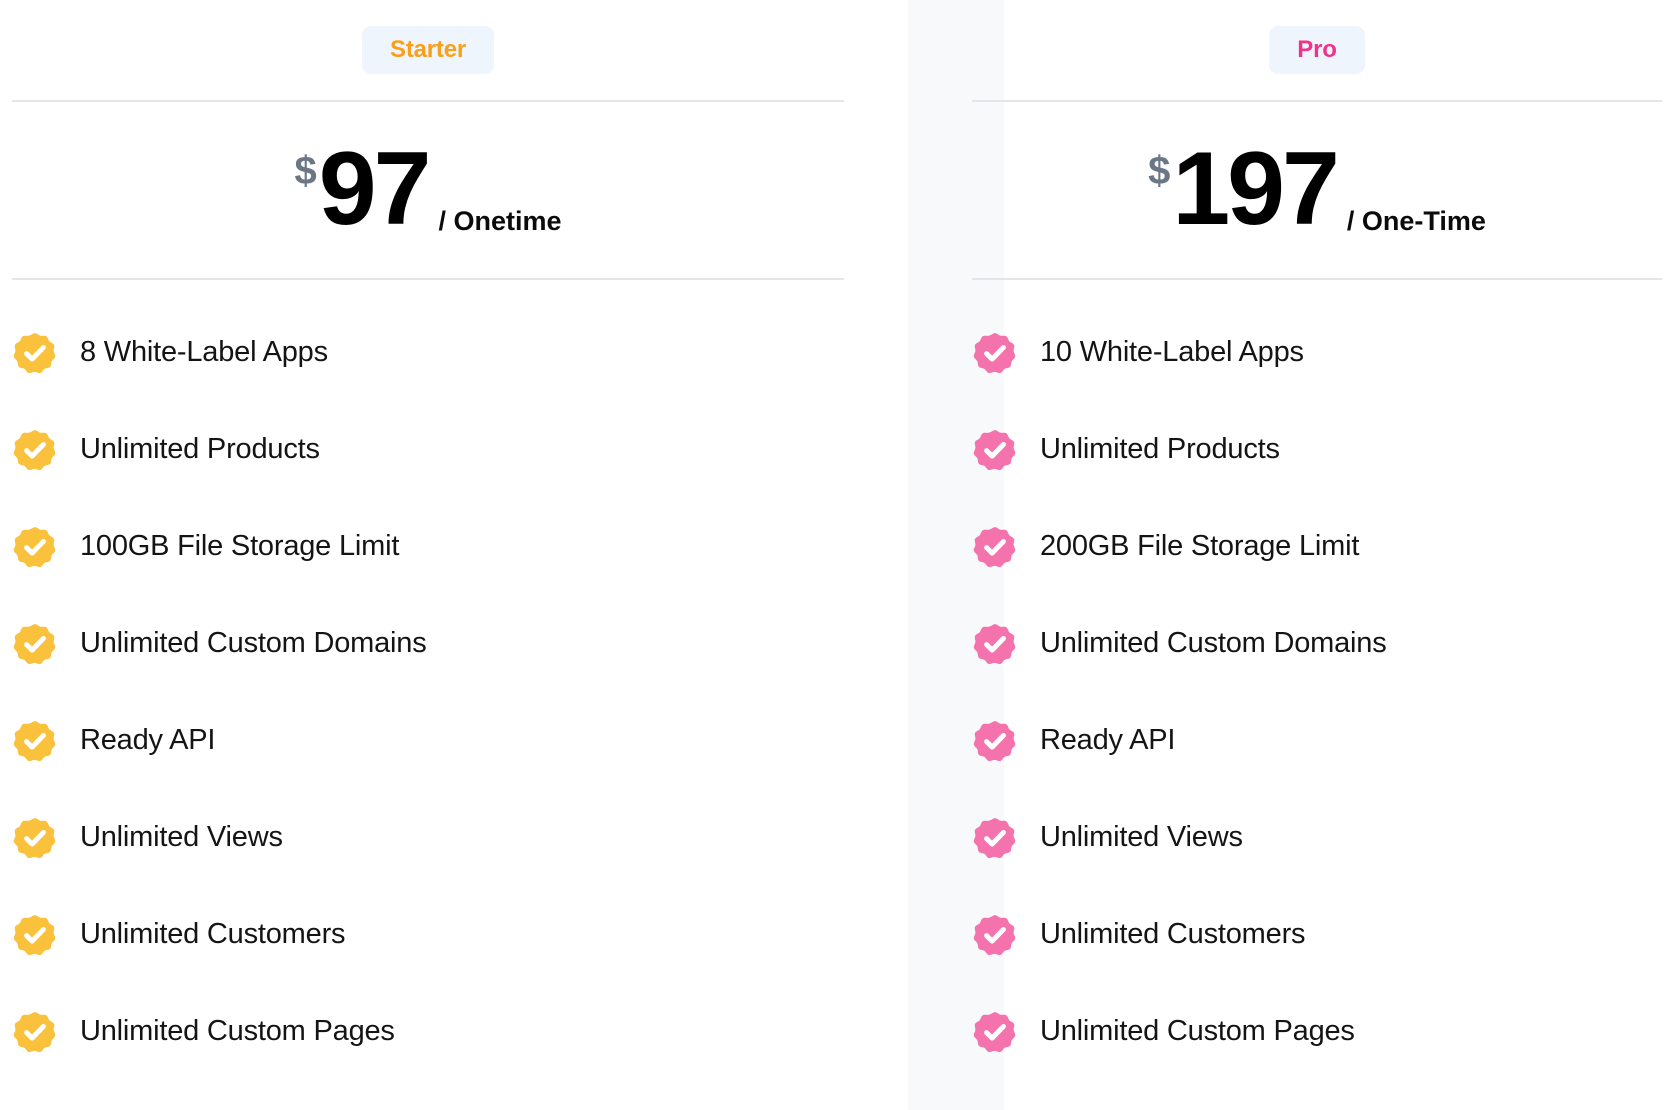 This screenshot has height=1110, width=1674. Describe the element at coordinates (305, 170) in the screenshot. I see `currency-symbol-starter: $` at that location.